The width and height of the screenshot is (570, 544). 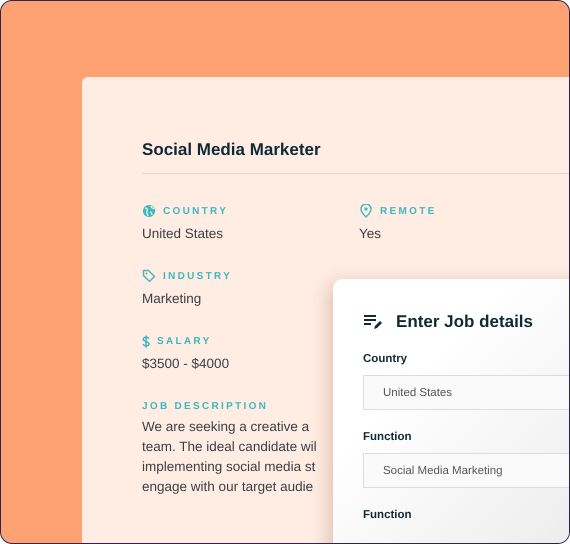 What do you see at coordinates (186, 363) in the screenshot?
I see `field-value: $3500 - $4000` at bounding box center [186, 363].